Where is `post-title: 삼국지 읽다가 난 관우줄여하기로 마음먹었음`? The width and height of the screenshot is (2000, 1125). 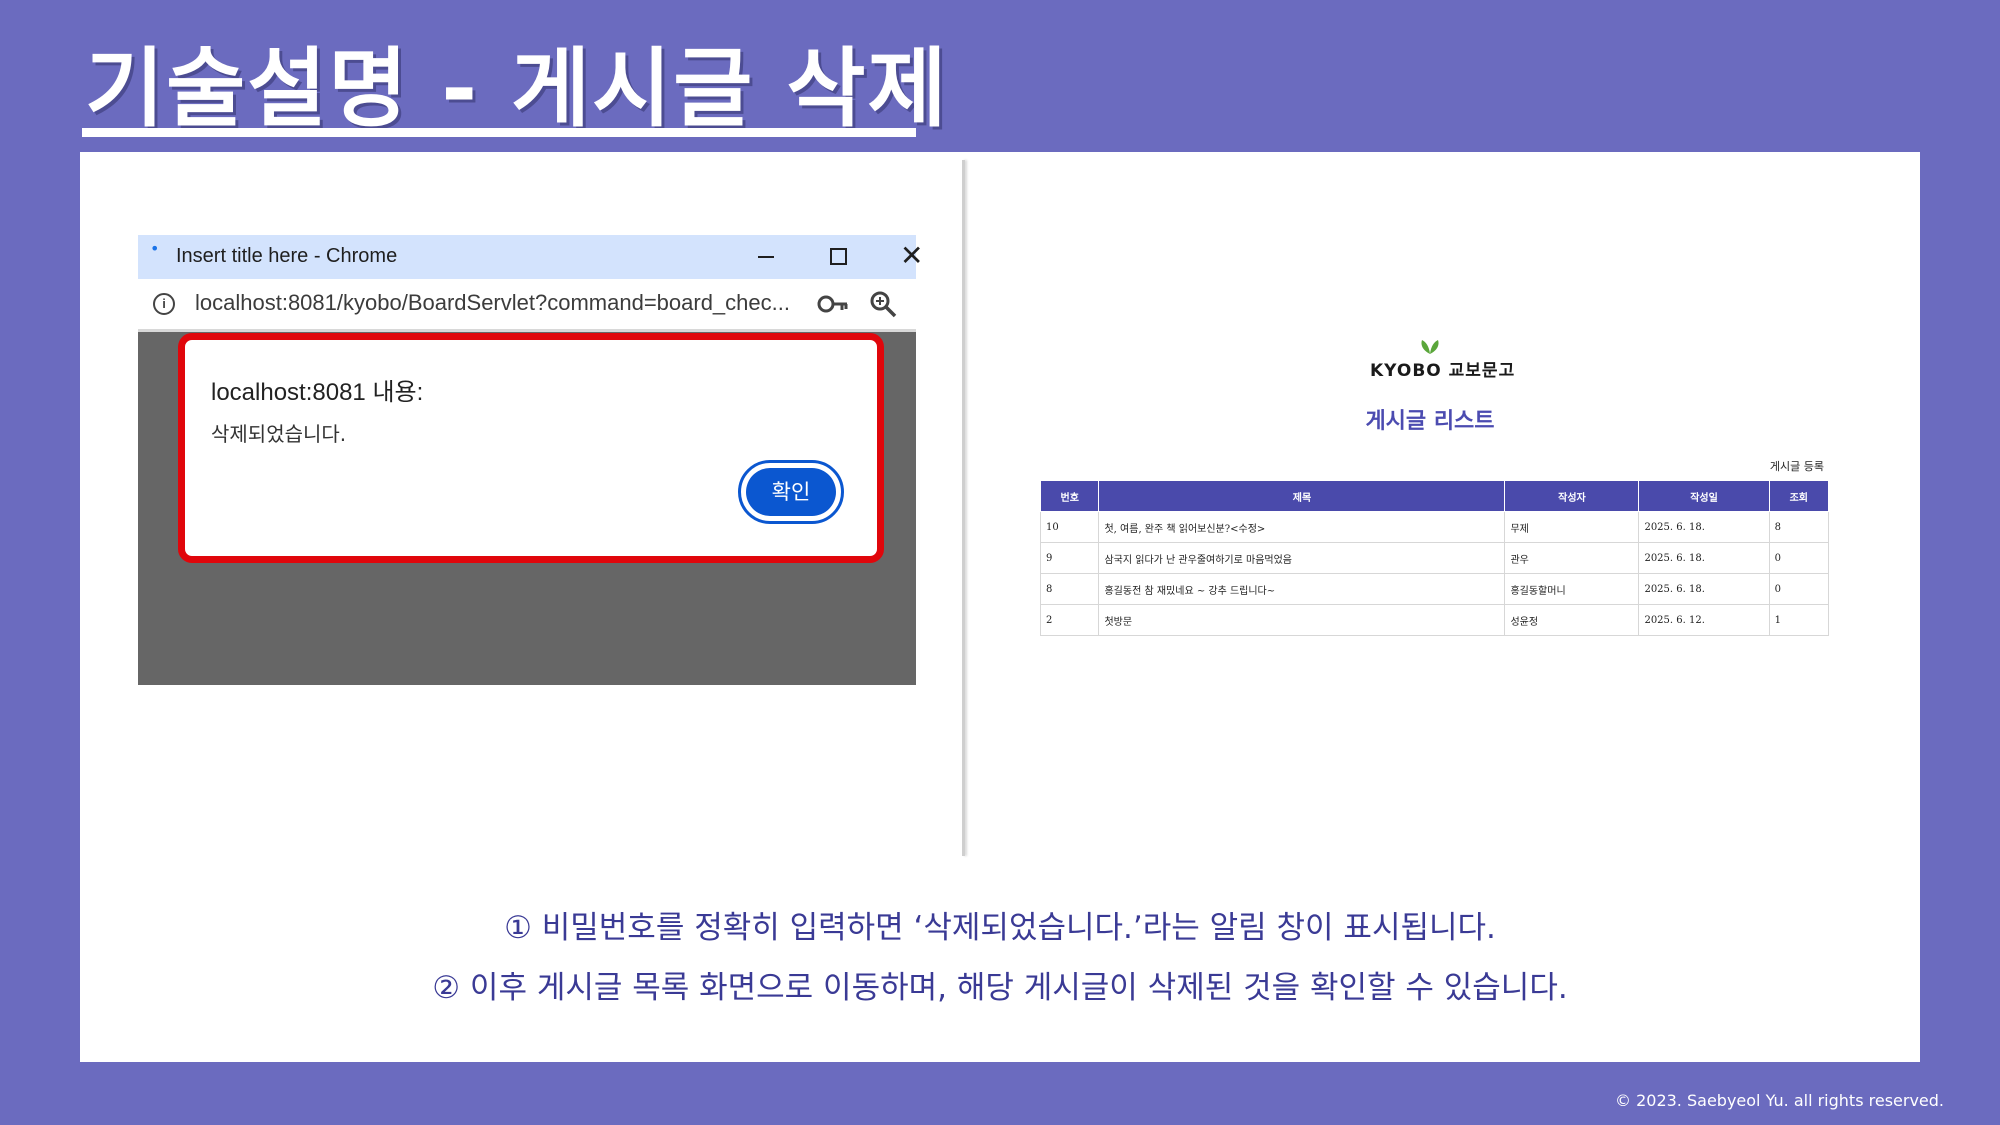
post-title: 삼국지 읽다가 난 관우줄여하기로 마음먹었음 is located at coordinates (1302, 558).